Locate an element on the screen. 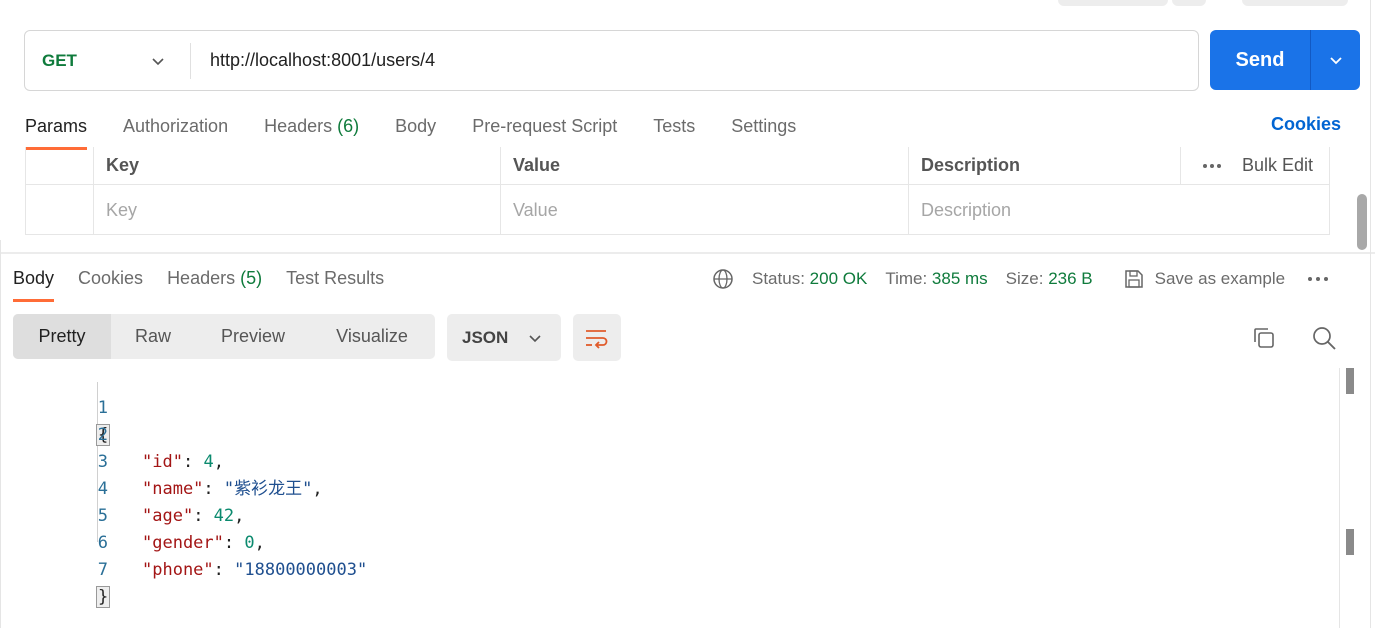 The image size is (1375, 628). size-value: 236 B is located at coordinates (1070, 279).